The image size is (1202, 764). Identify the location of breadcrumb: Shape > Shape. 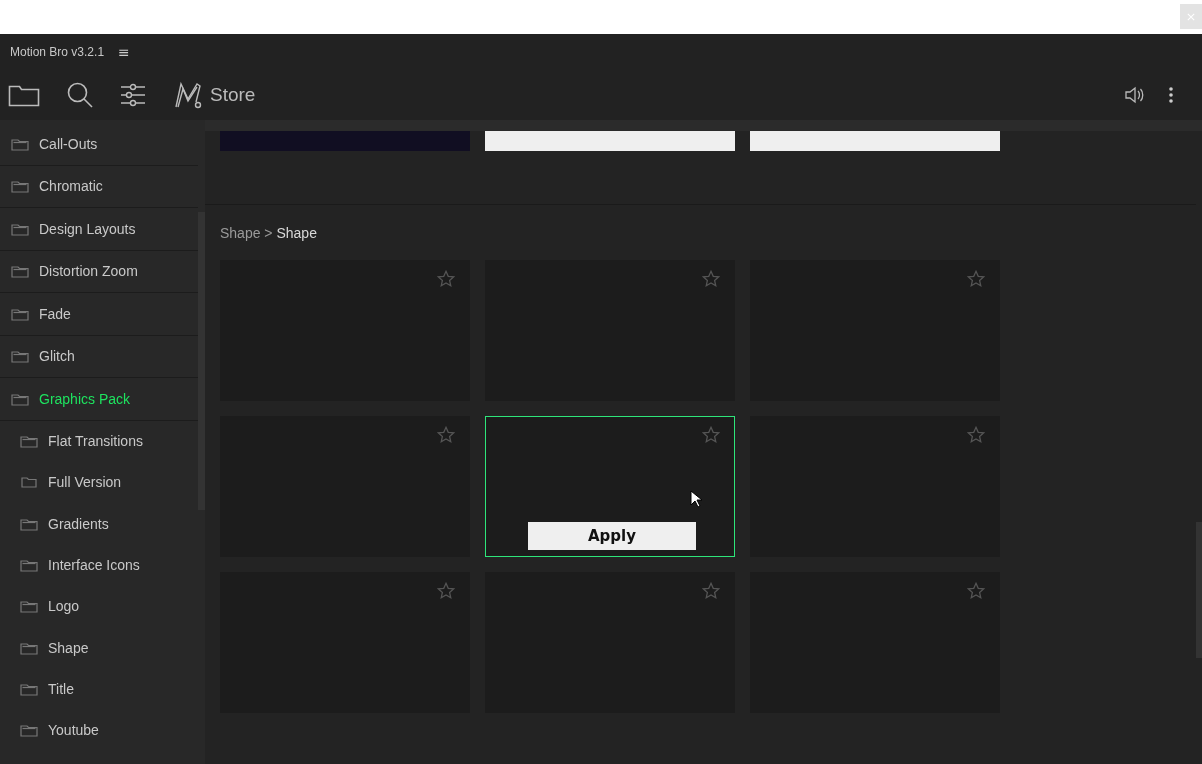
(268, 232).